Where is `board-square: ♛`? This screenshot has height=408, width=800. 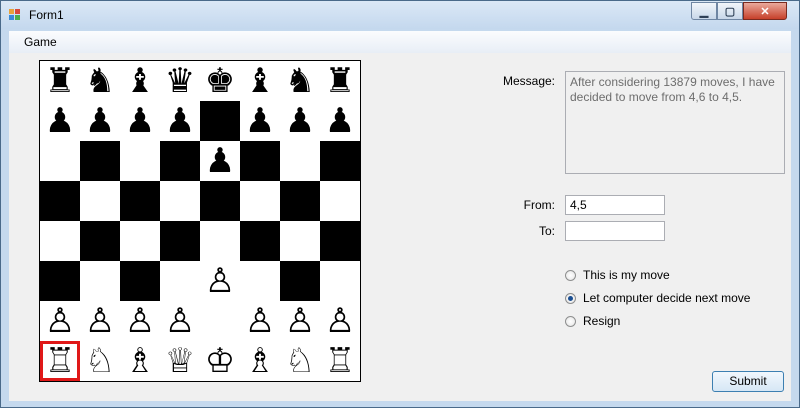
board-square: ♛ is located at coordinates (180, 81).